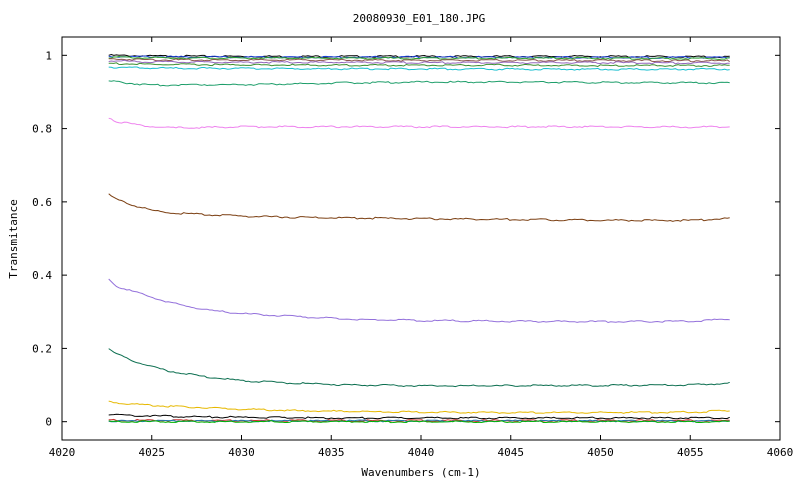 This screenshot has height=480, width=800. Describe the element at coordinates (780, 452) in the screenshot. I see `x-tick-label: 4060` at that location.